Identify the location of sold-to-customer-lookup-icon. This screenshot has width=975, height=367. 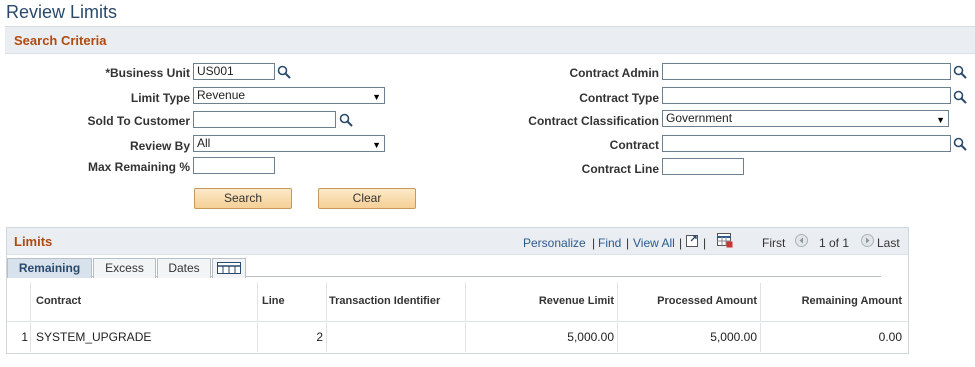
(346, 120).